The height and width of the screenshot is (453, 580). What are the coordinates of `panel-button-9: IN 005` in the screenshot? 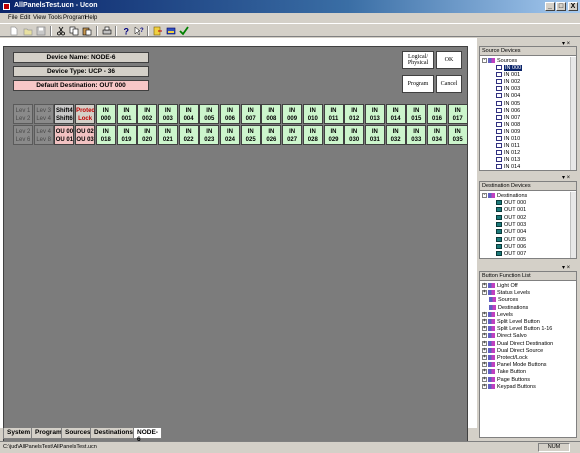 It's located at (209, 114).